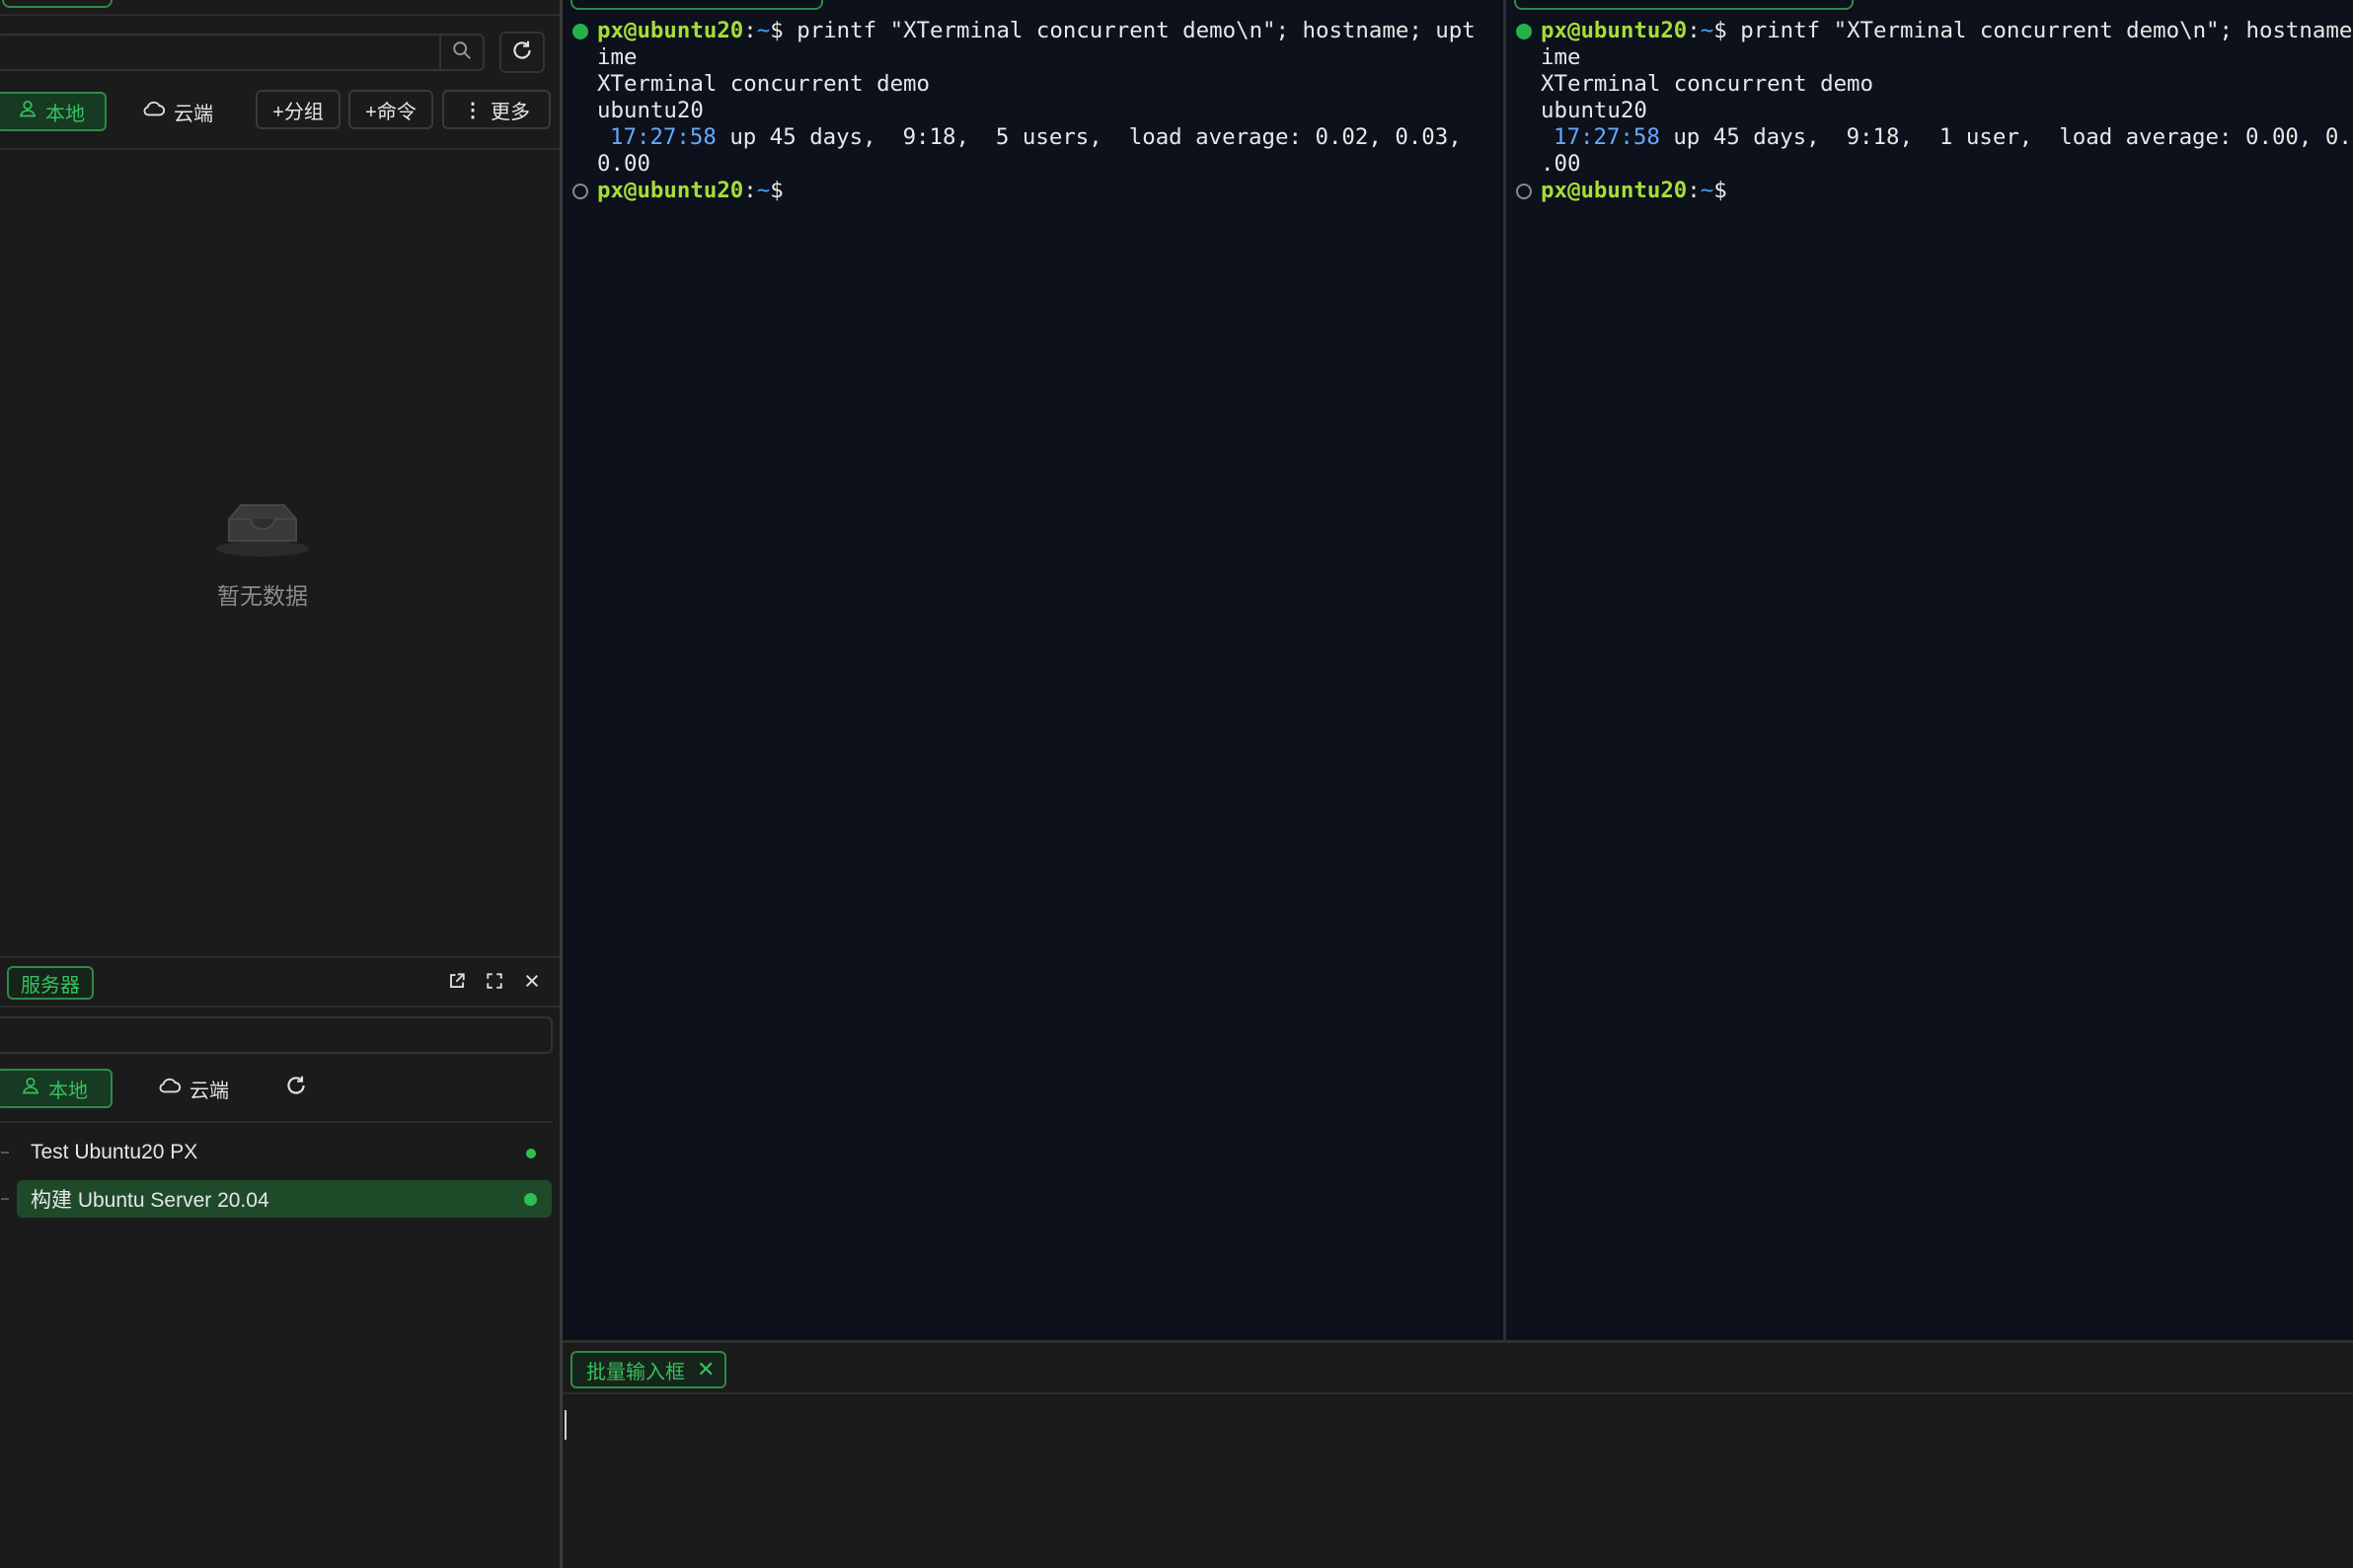 This screenshot has height=1568, width=2353. I want to click on tab-local: 本地, so click(53, 112).